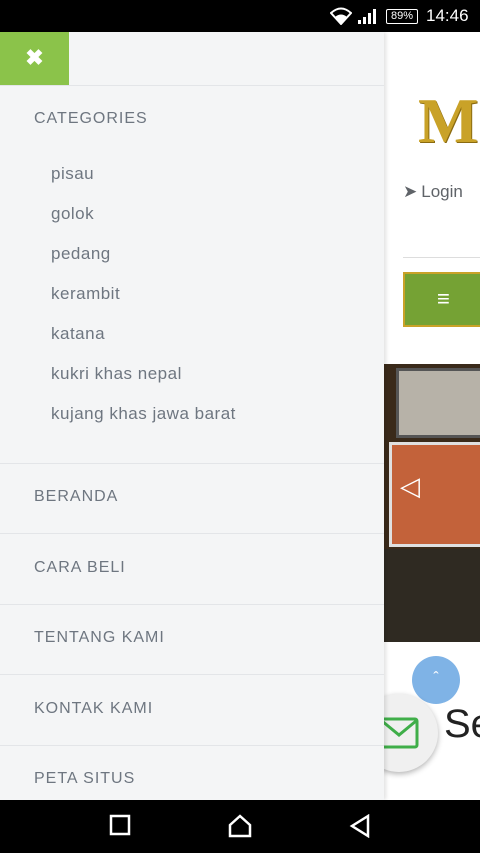 The image size is (480, 853). Describe the element at coordinates (360, 826) in the screenshot. I see `back-icon` at that location.